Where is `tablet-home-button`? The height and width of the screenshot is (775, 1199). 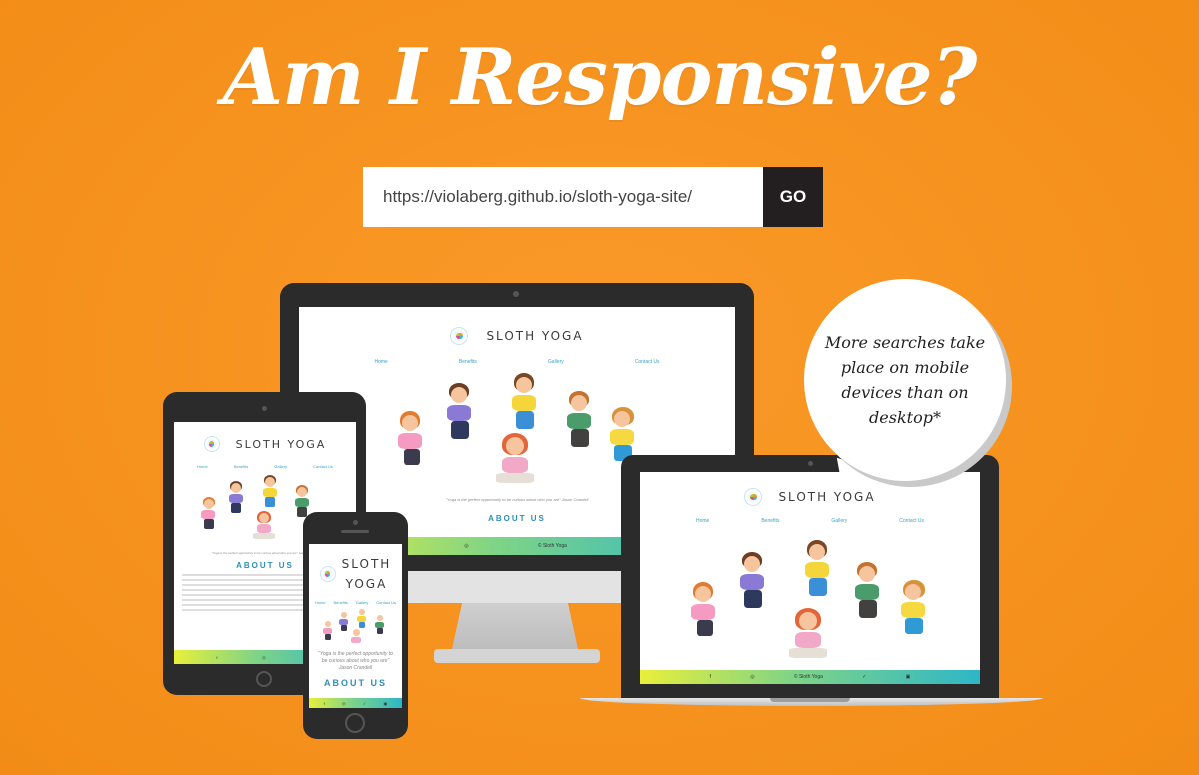
tablet-home-button is located at coordinates (264, 679).